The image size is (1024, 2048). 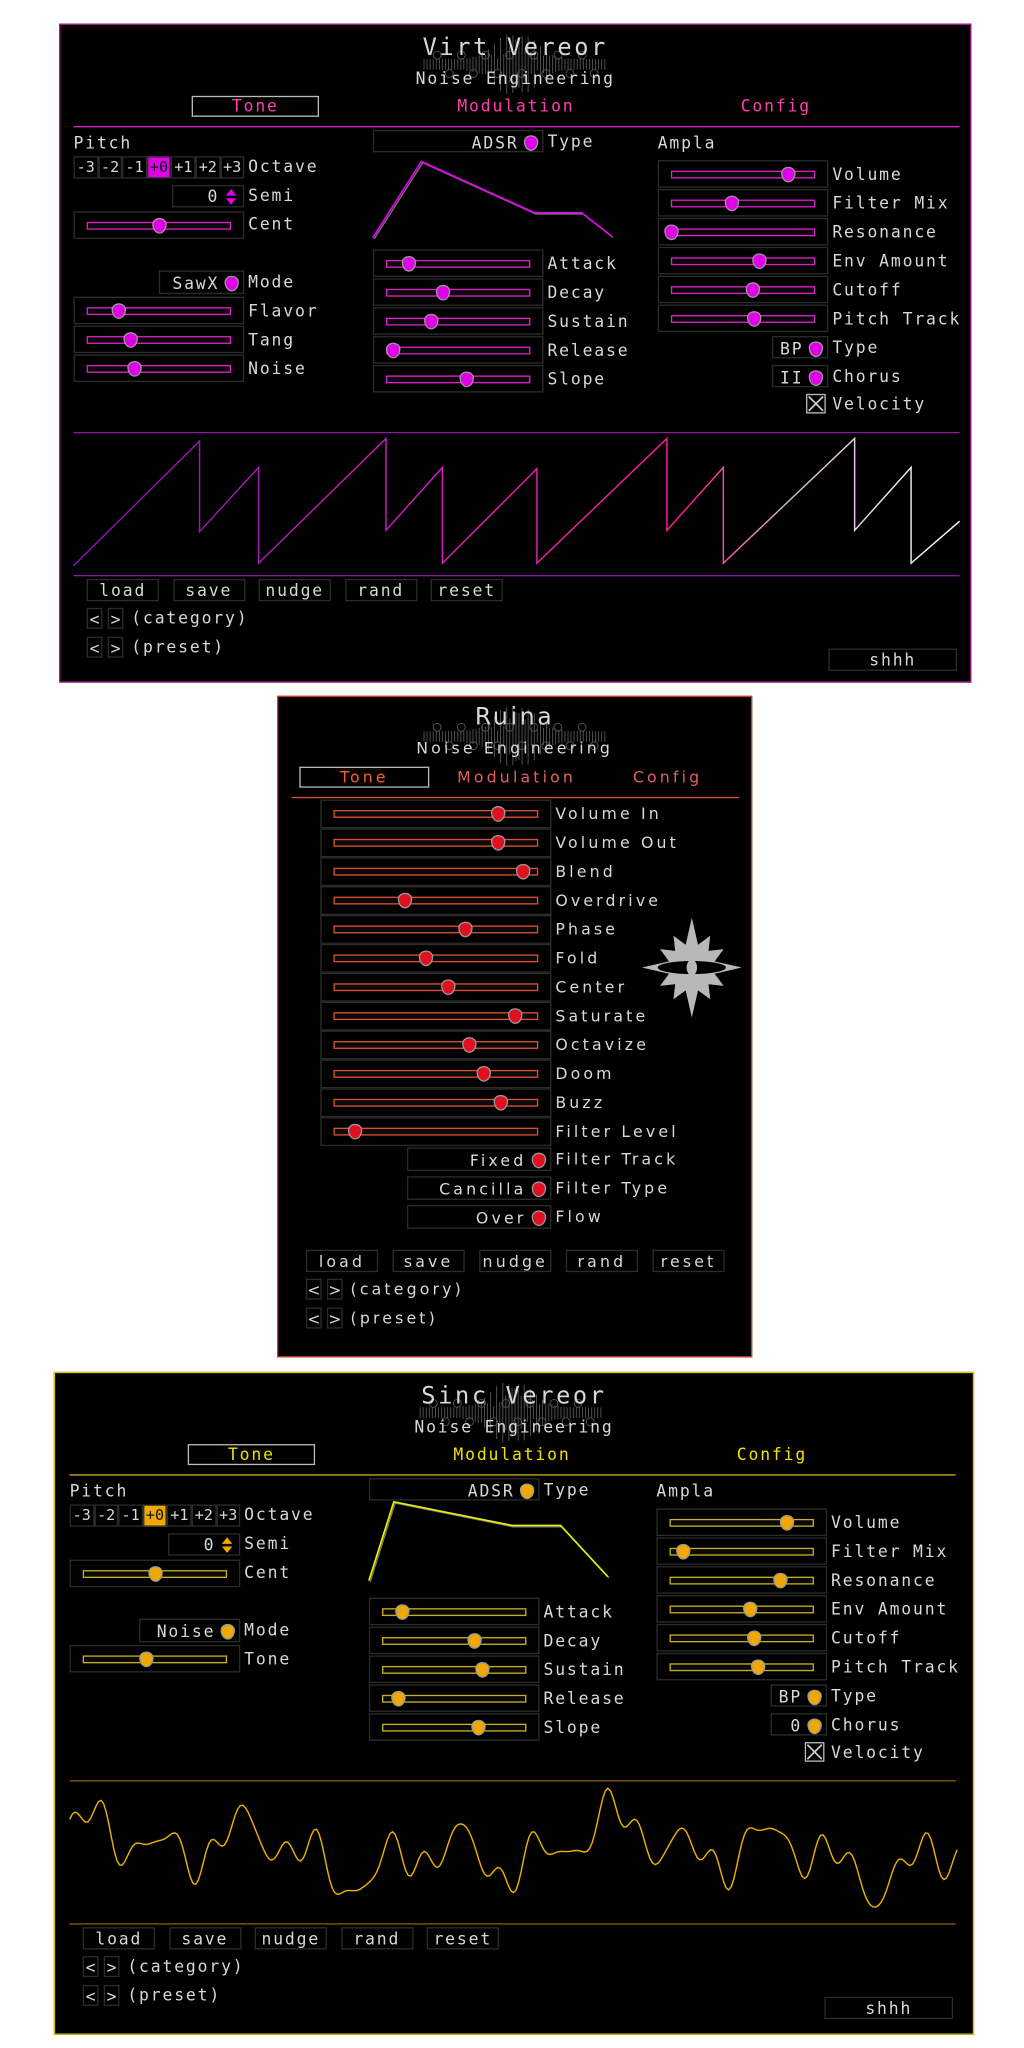 I want to click on chorus-dropdown: II, so click(x=800, y=376).